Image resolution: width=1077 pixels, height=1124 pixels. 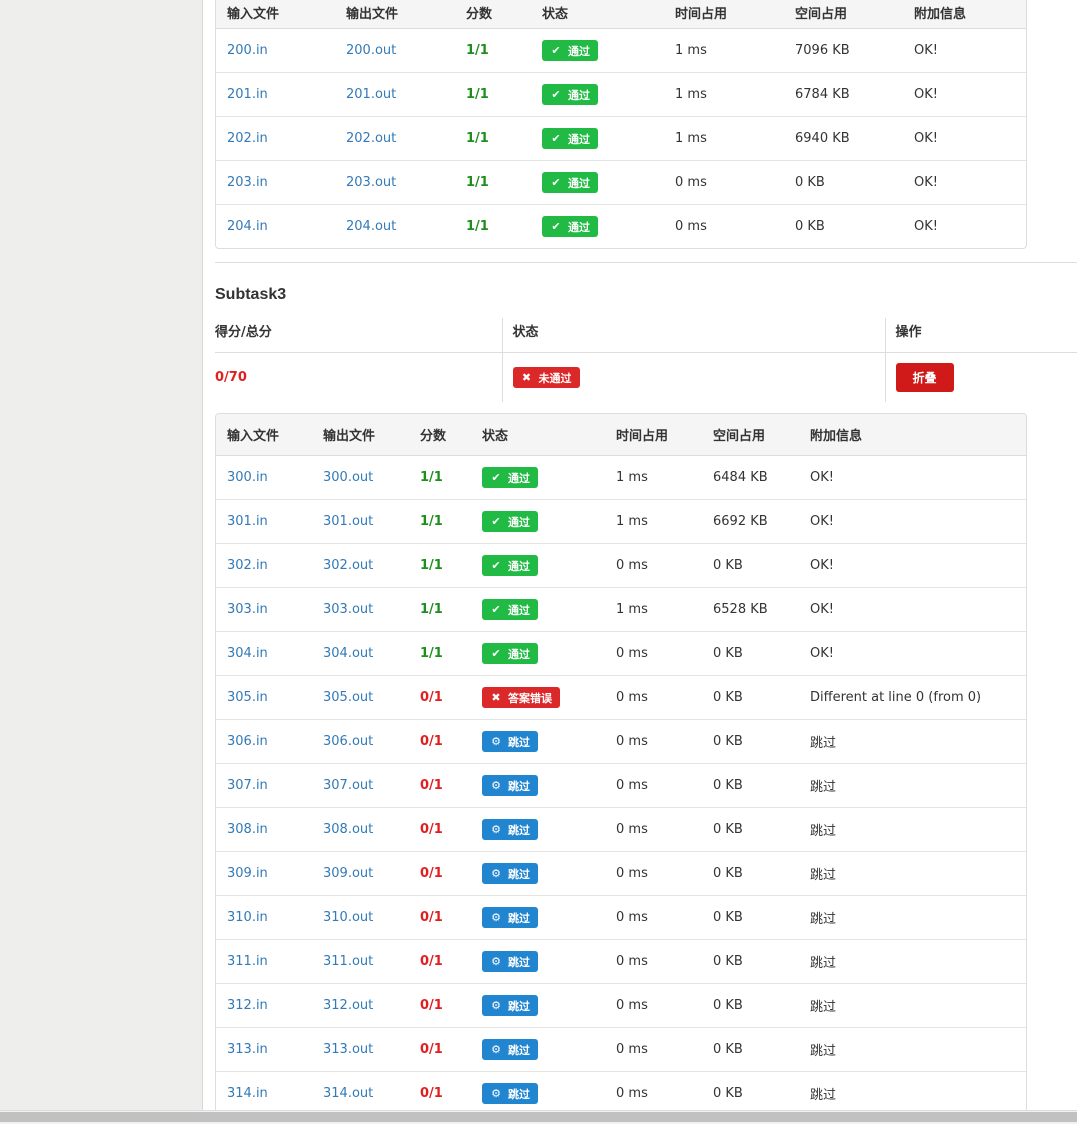 I want to click on output-file-header: 输出文件, so click(x=395, y=14).